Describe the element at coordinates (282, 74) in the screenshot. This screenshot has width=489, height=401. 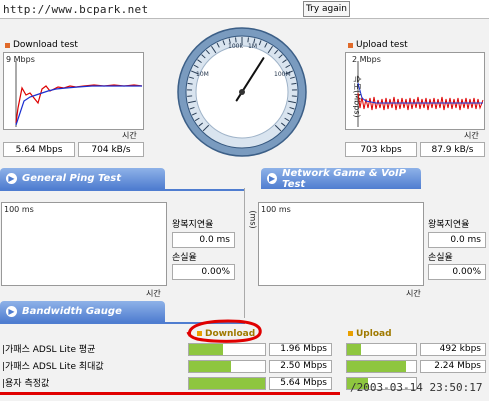
I see `gauge-tick-label: 100M` at that location.